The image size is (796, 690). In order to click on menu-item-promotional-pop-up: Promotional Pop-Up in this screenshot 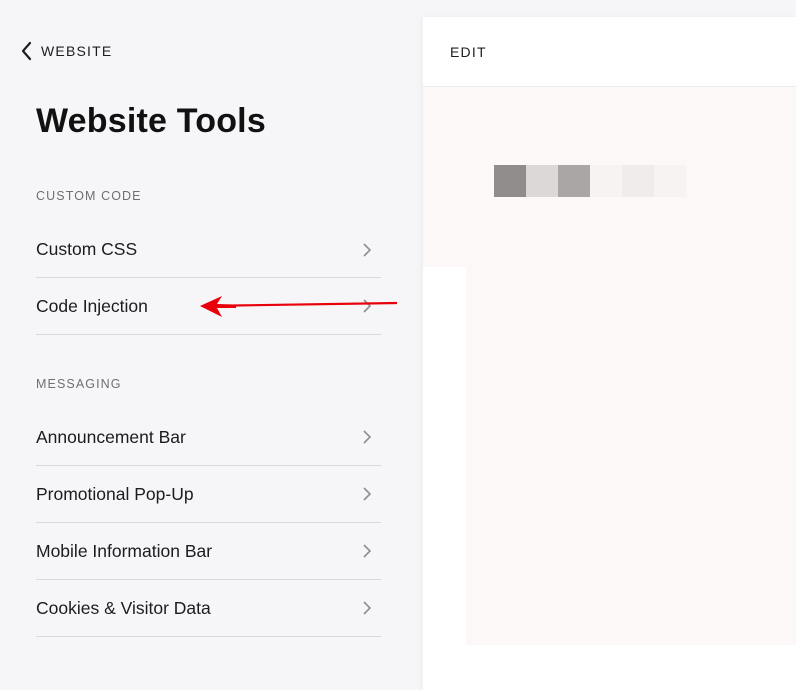, I will do `click(208, 494)`.